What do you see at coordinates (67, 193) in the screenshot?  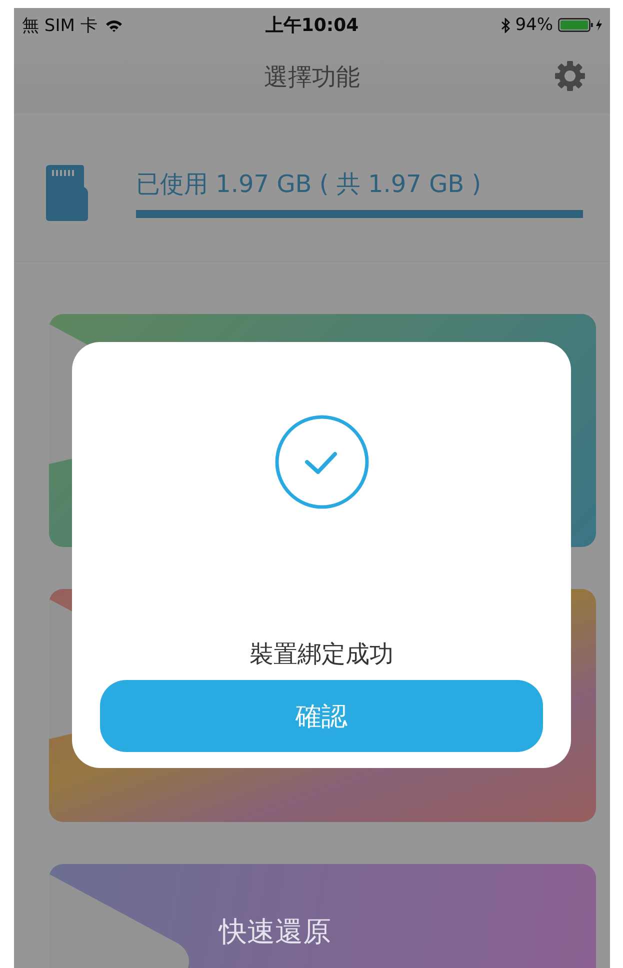 I see `memory-card-icon` at bounding box center [67, 193].